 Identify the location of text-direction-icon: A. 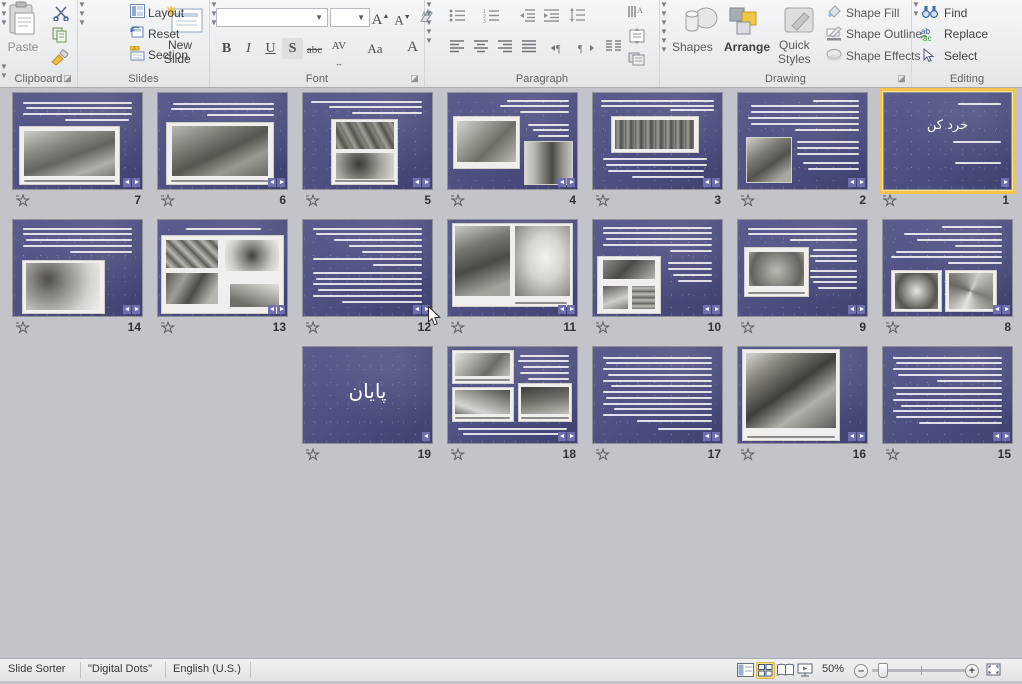
(637, 14).